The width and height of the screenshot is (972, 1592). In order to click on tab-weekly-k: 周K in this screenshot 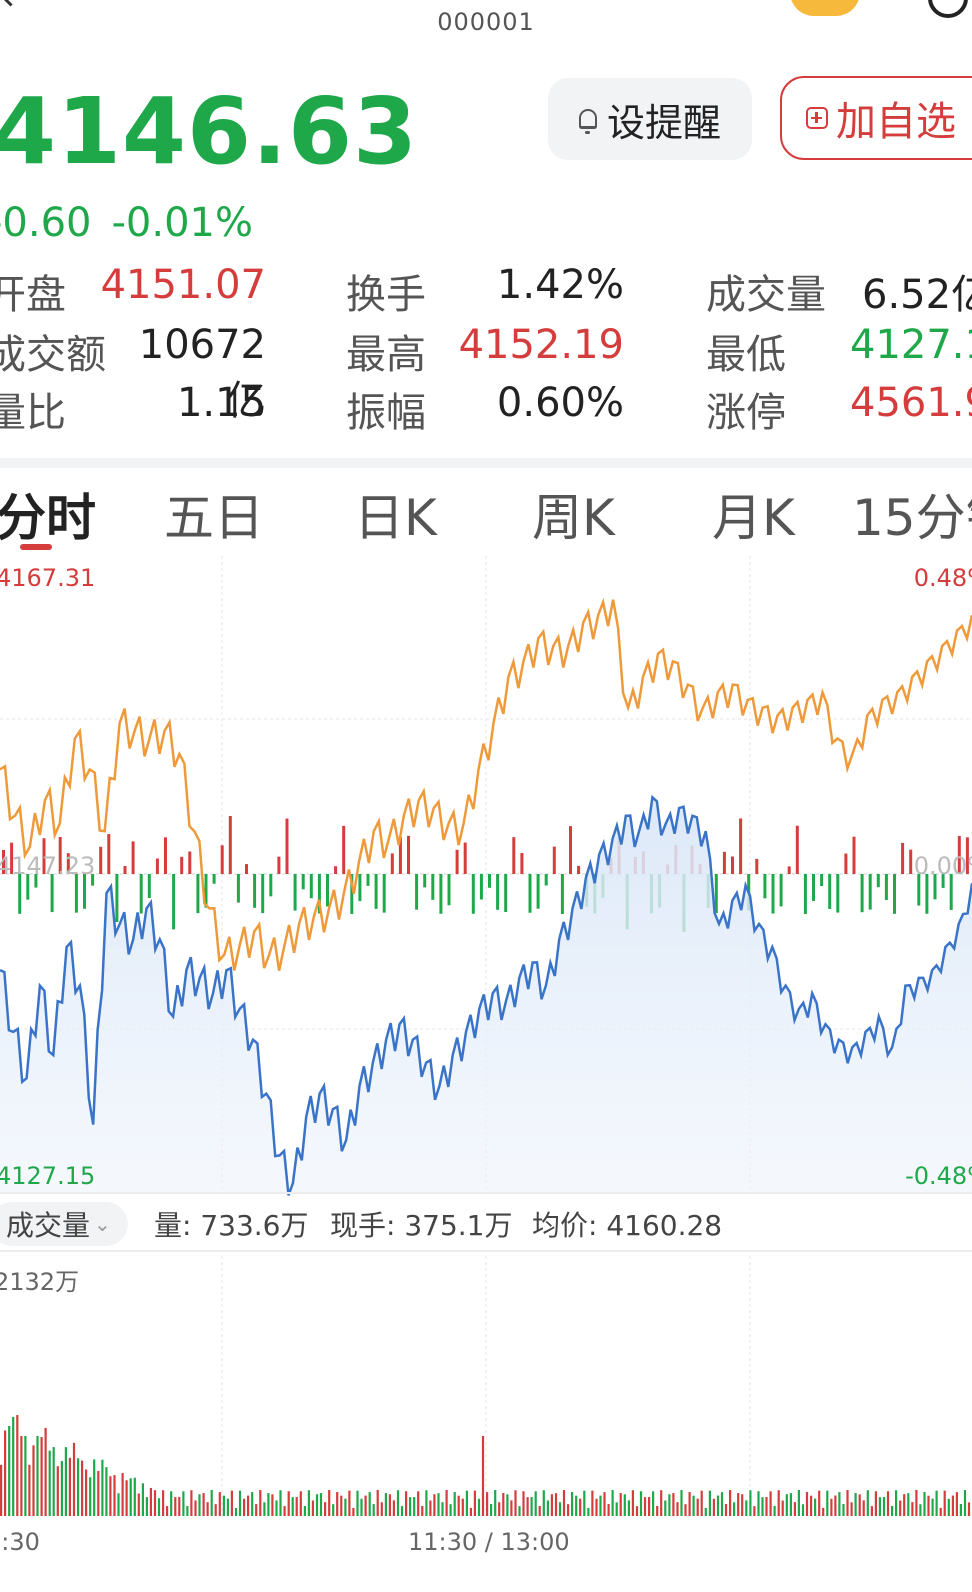, I will do `click(573, 514)`.